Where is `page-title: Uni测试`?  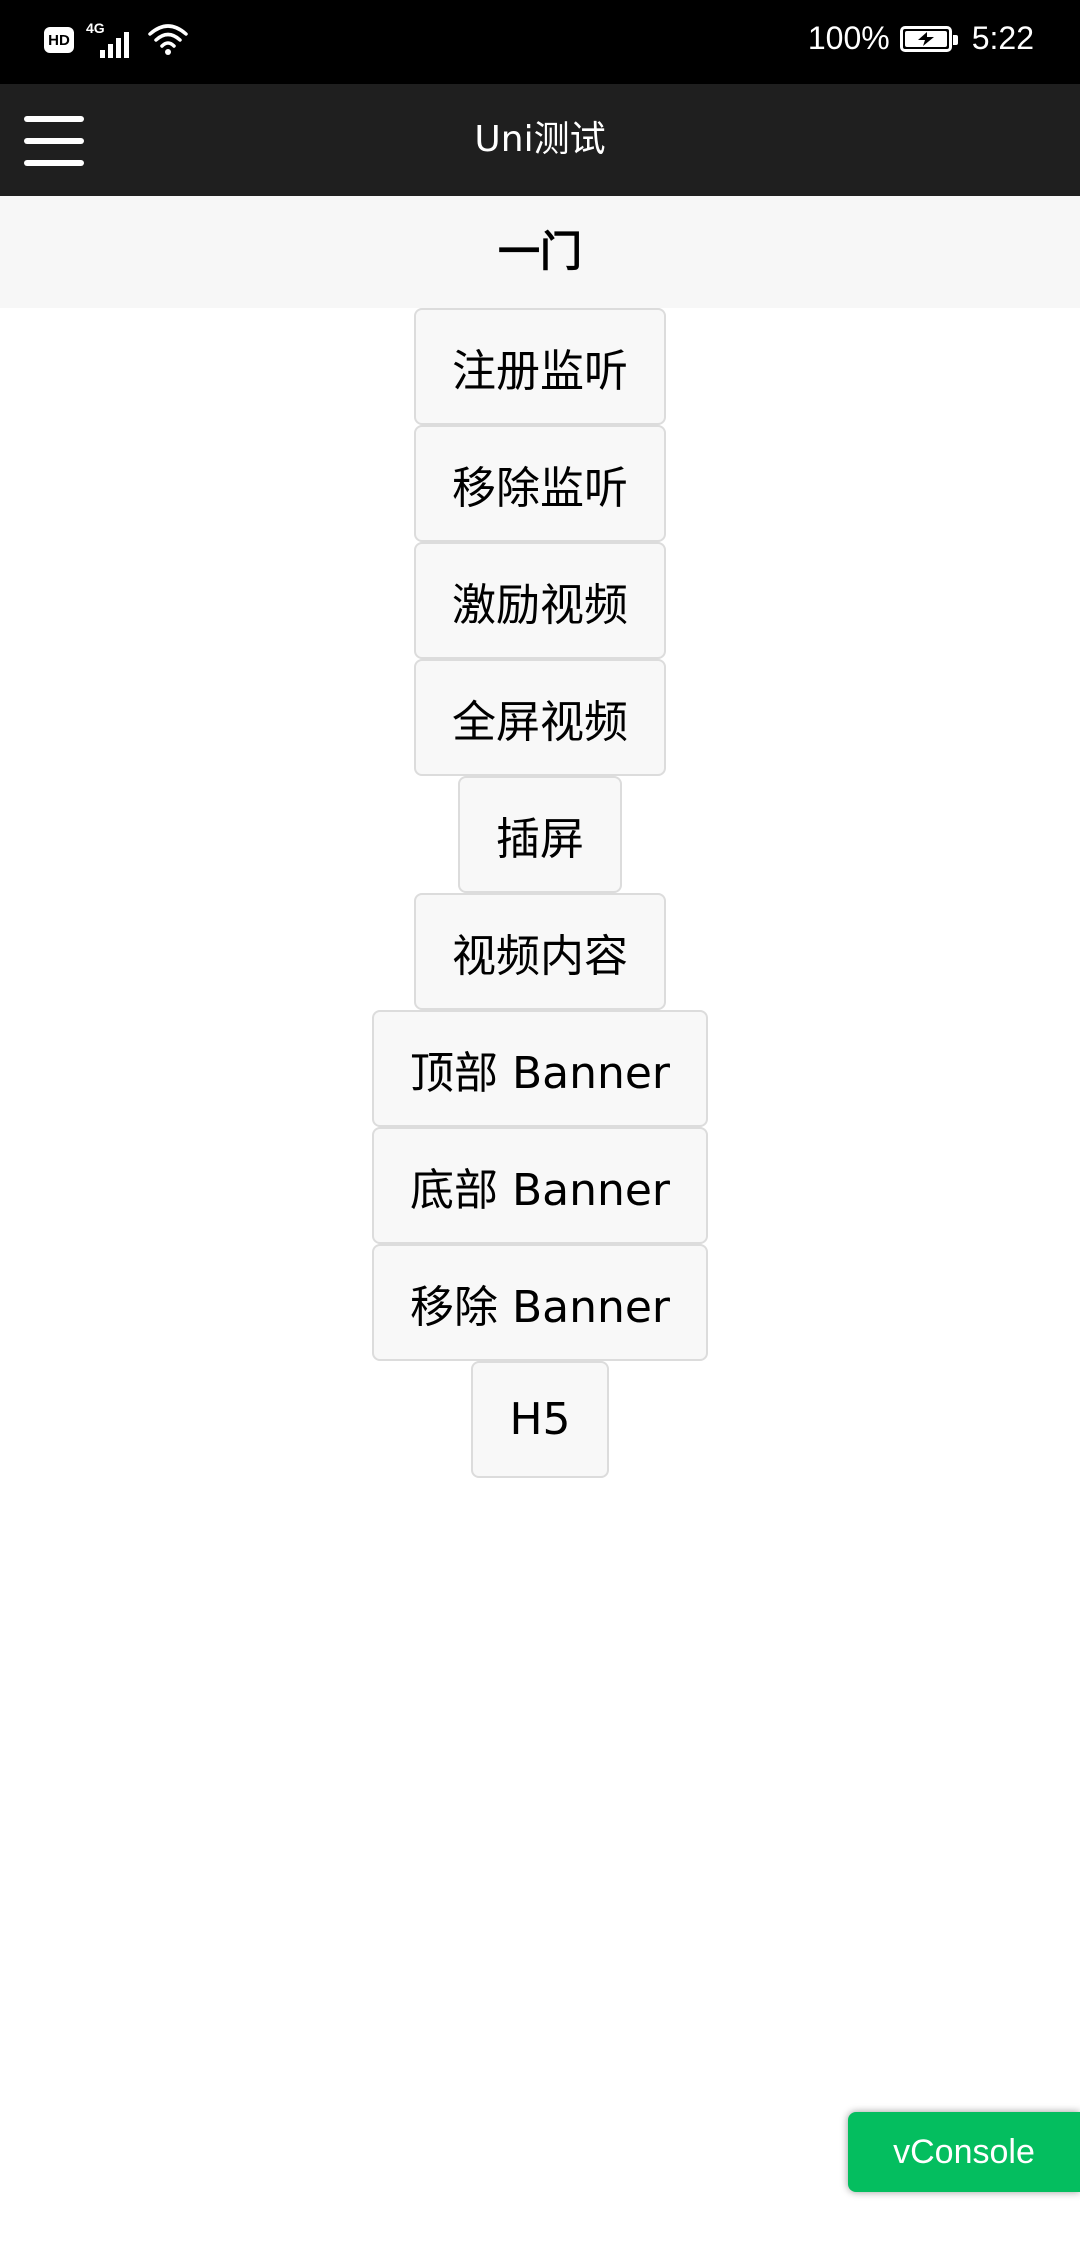 page-title: Uni测试 is located at coordinates (540, 139).